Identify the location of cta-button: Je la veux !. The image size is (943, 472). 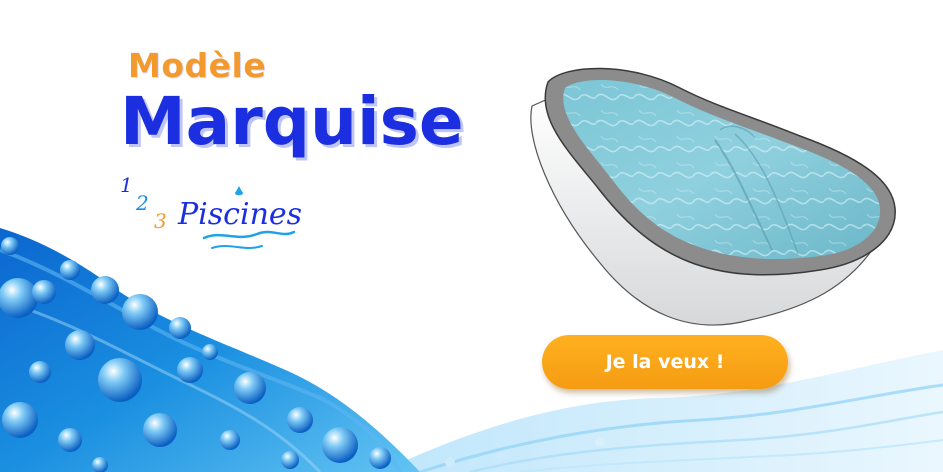
(665, 362).